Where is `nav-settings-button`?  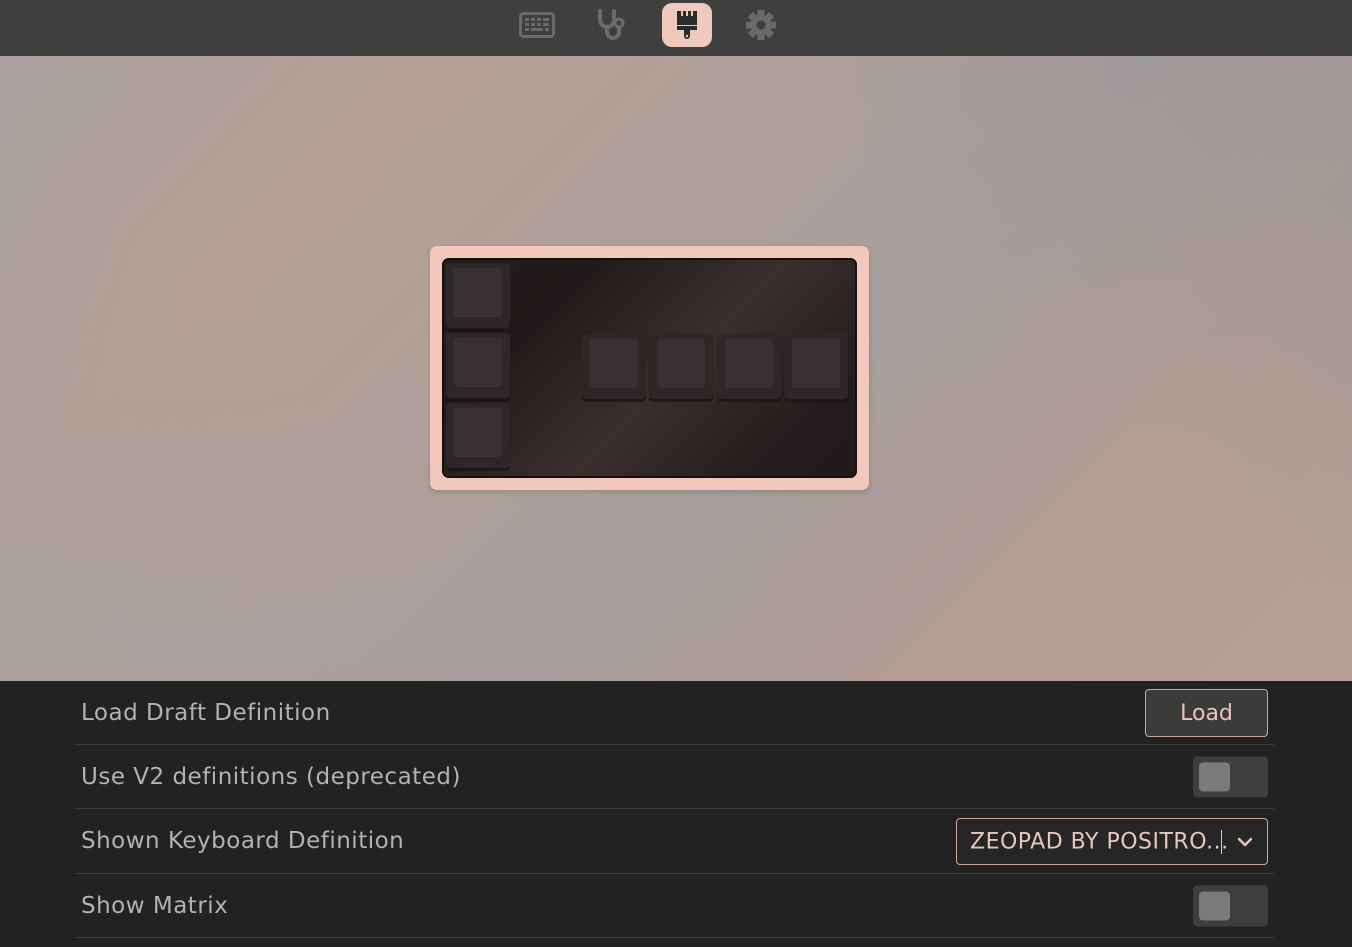
nav-settings-button is located at coordinates (761, 25).